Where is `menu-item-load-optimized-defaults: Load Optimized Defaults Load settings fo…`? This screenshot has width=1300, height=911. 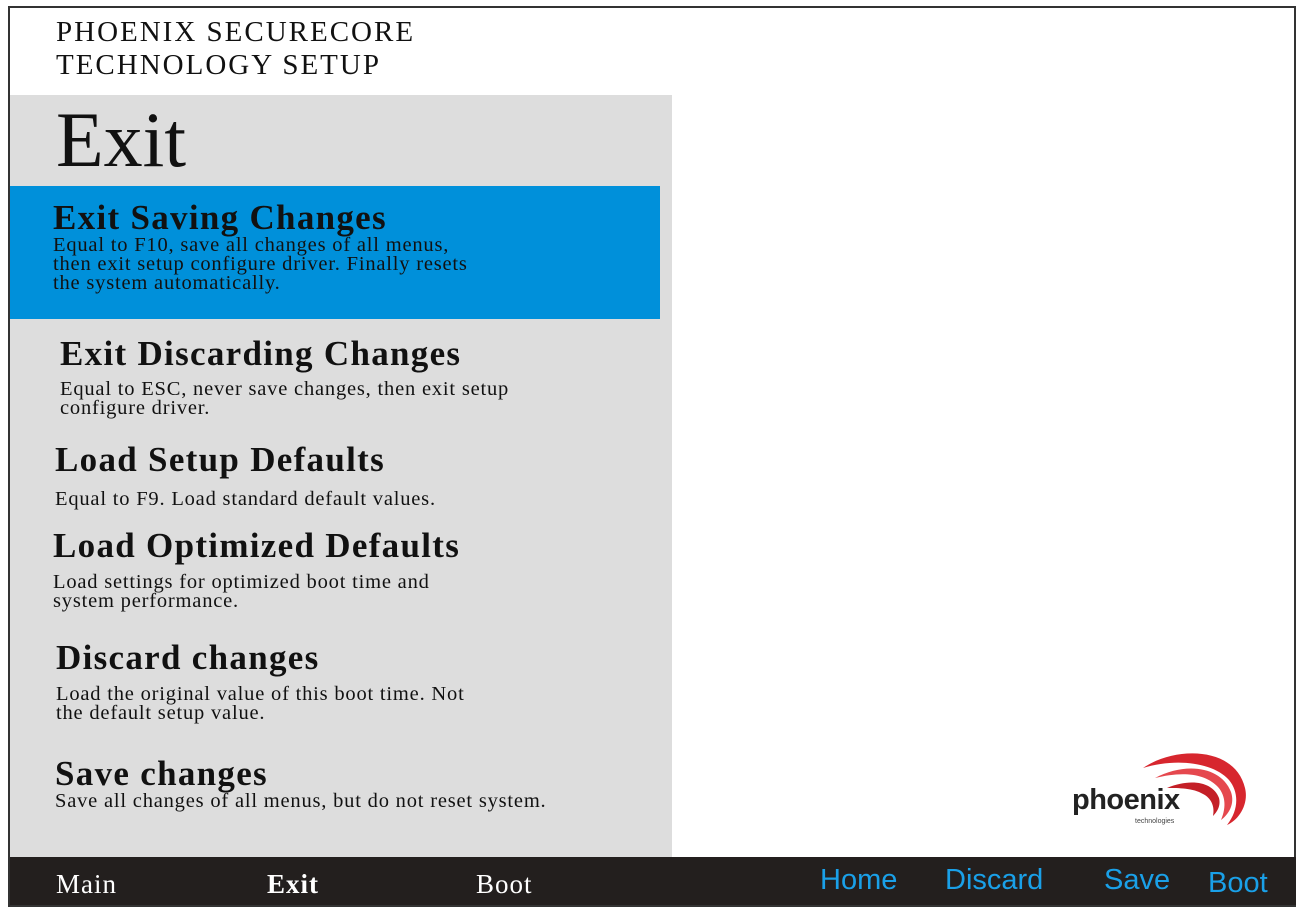
menu-item-load-optimized-defaults: Load Optimized Defaults Load settings fo… is located at coordinates (335, 576).